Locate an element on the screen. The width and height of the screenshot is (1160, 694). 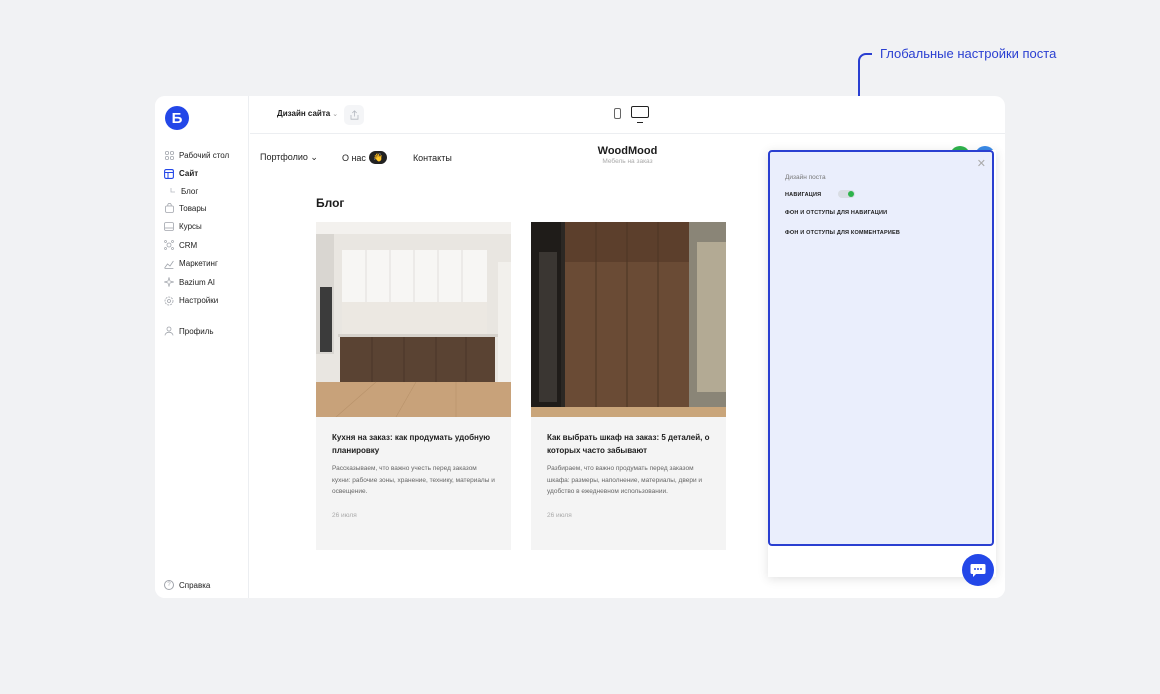
site-nav: Портфолио ⌄ О нас 👋 Контакты is located at coordinates (356, 157).